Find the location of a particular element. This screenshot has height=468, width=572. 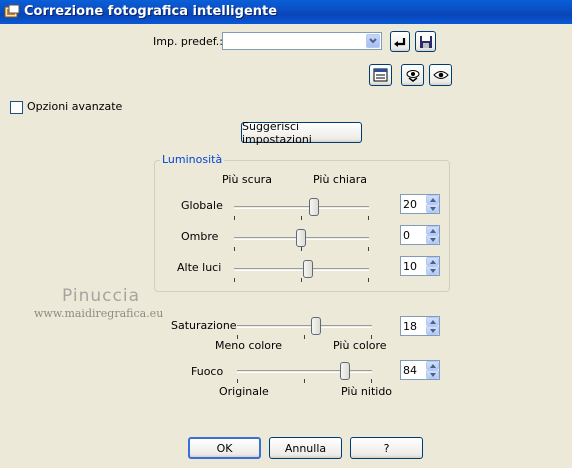

saturation-slider-track is located at coordinates (304, 326).